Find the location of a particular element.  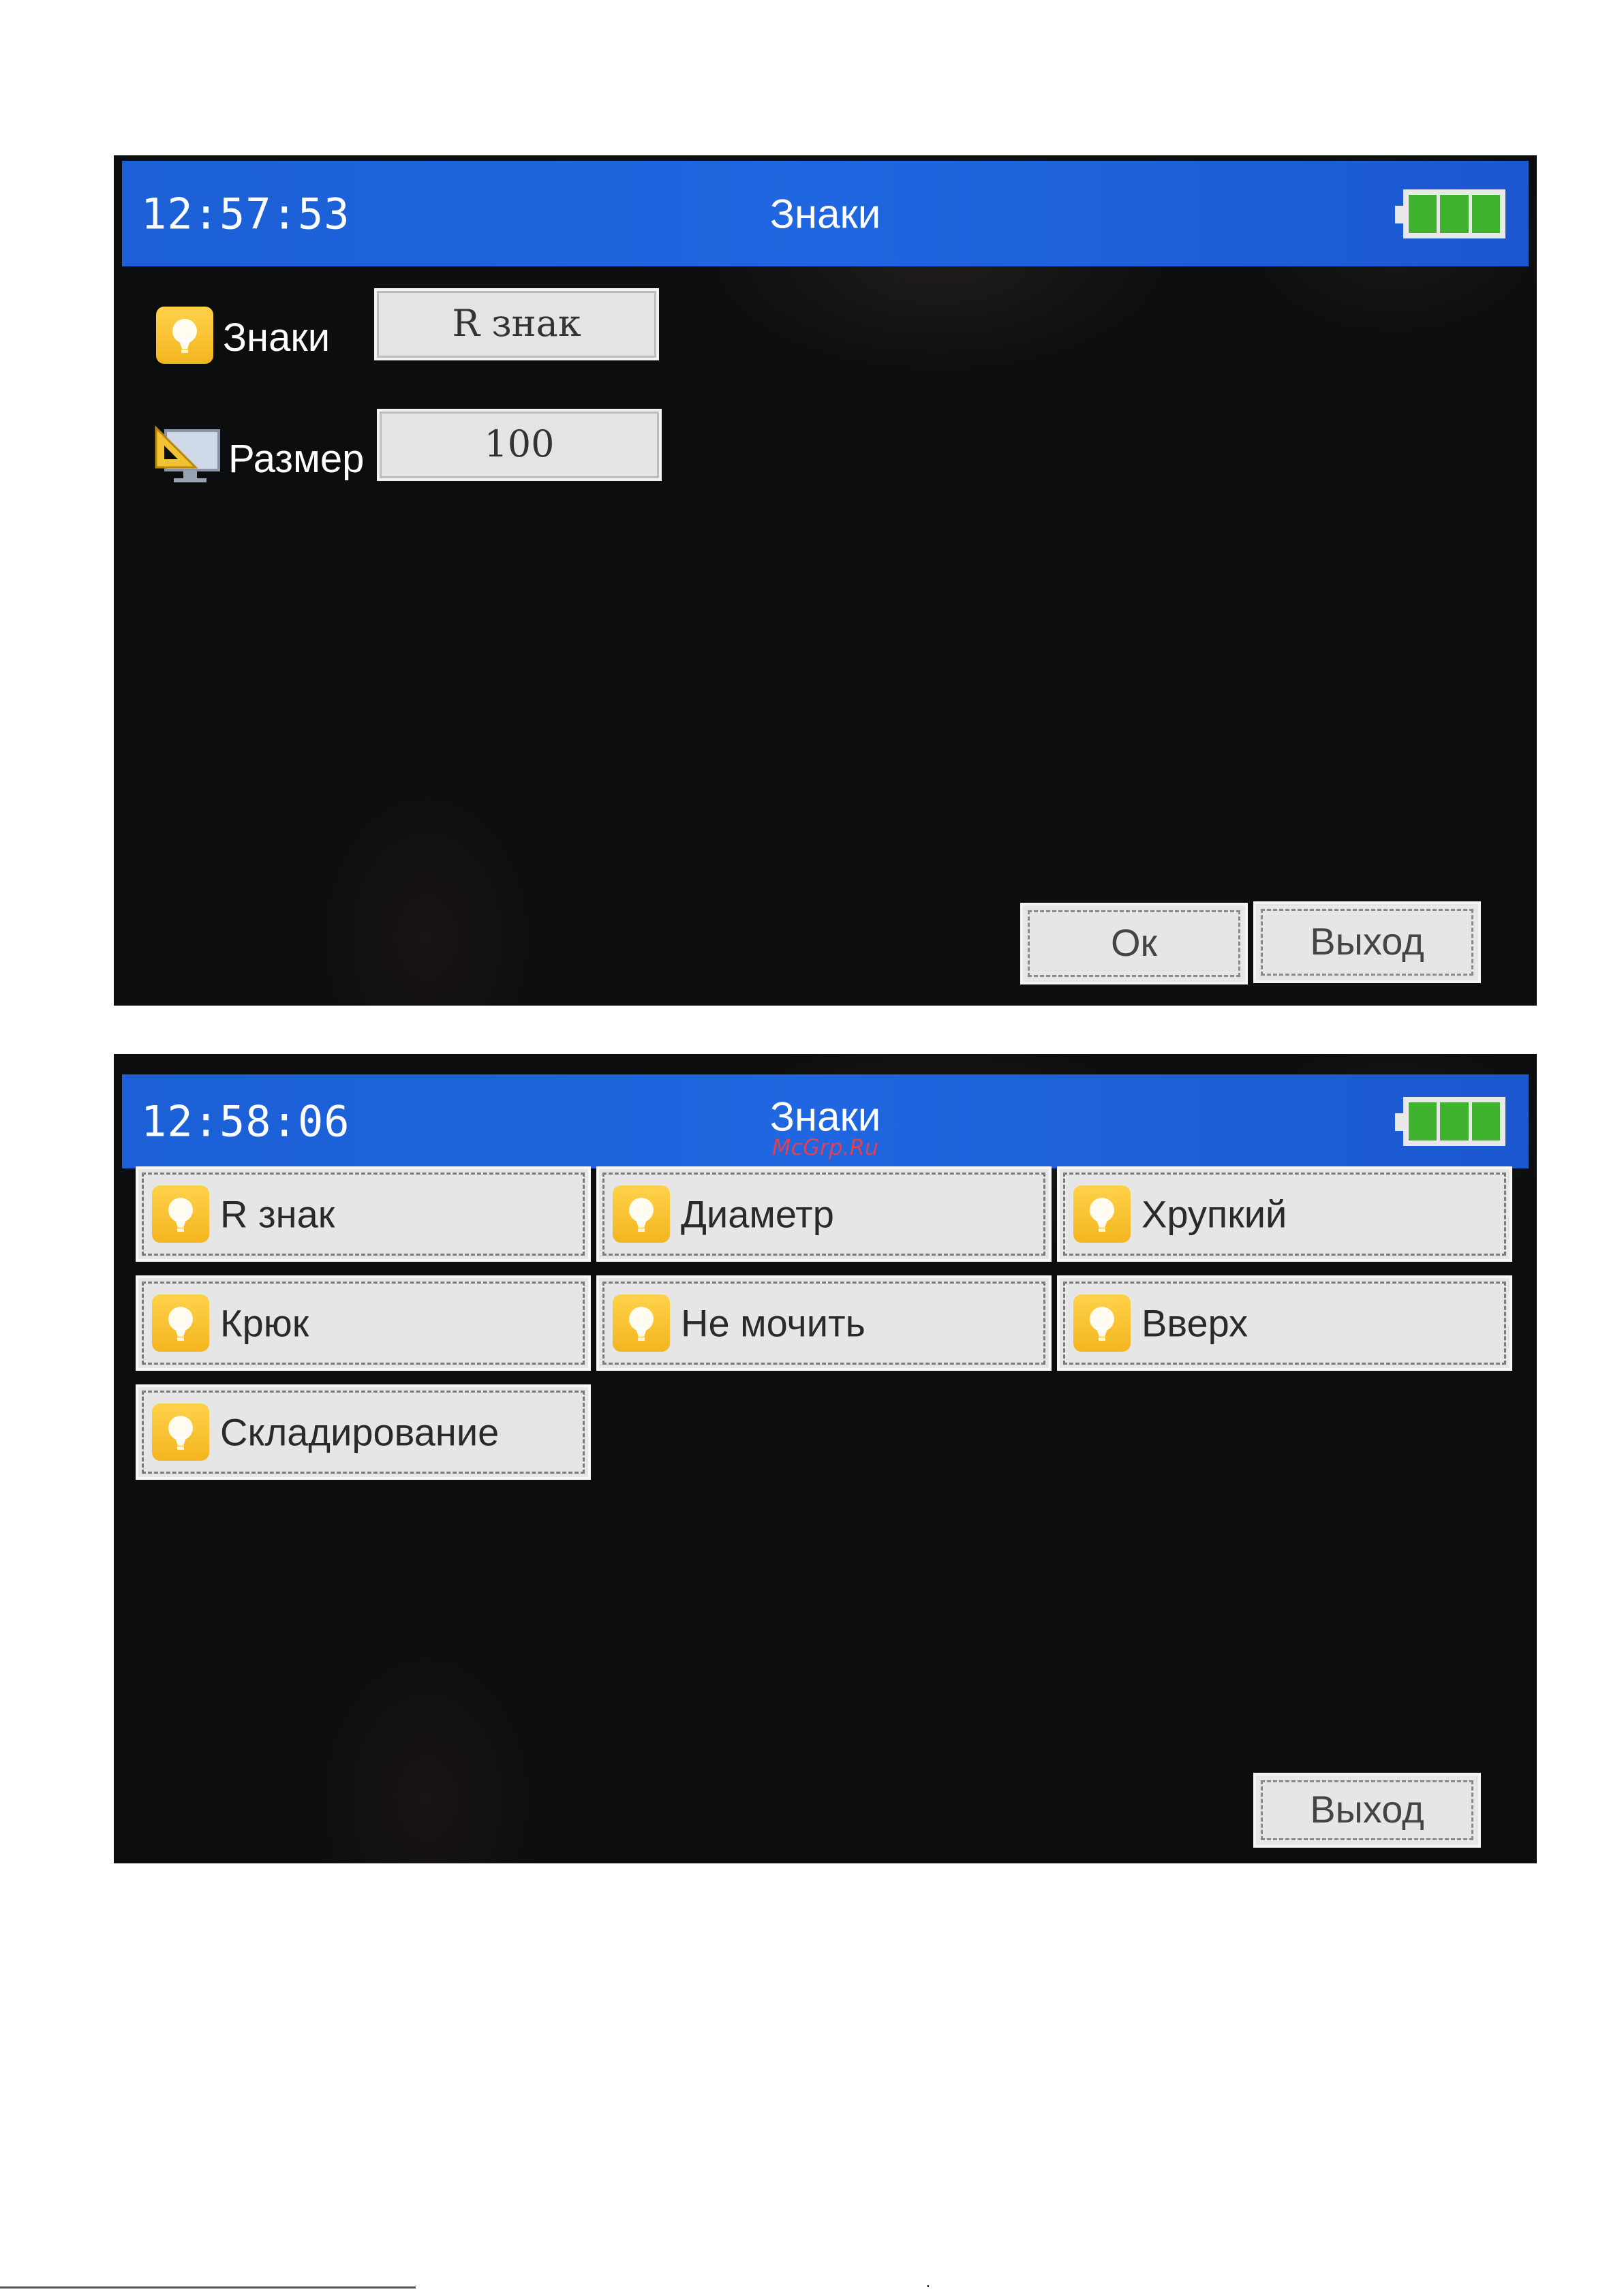

option-keep-dry: Не мочить is located at coordinates (824, 1323).